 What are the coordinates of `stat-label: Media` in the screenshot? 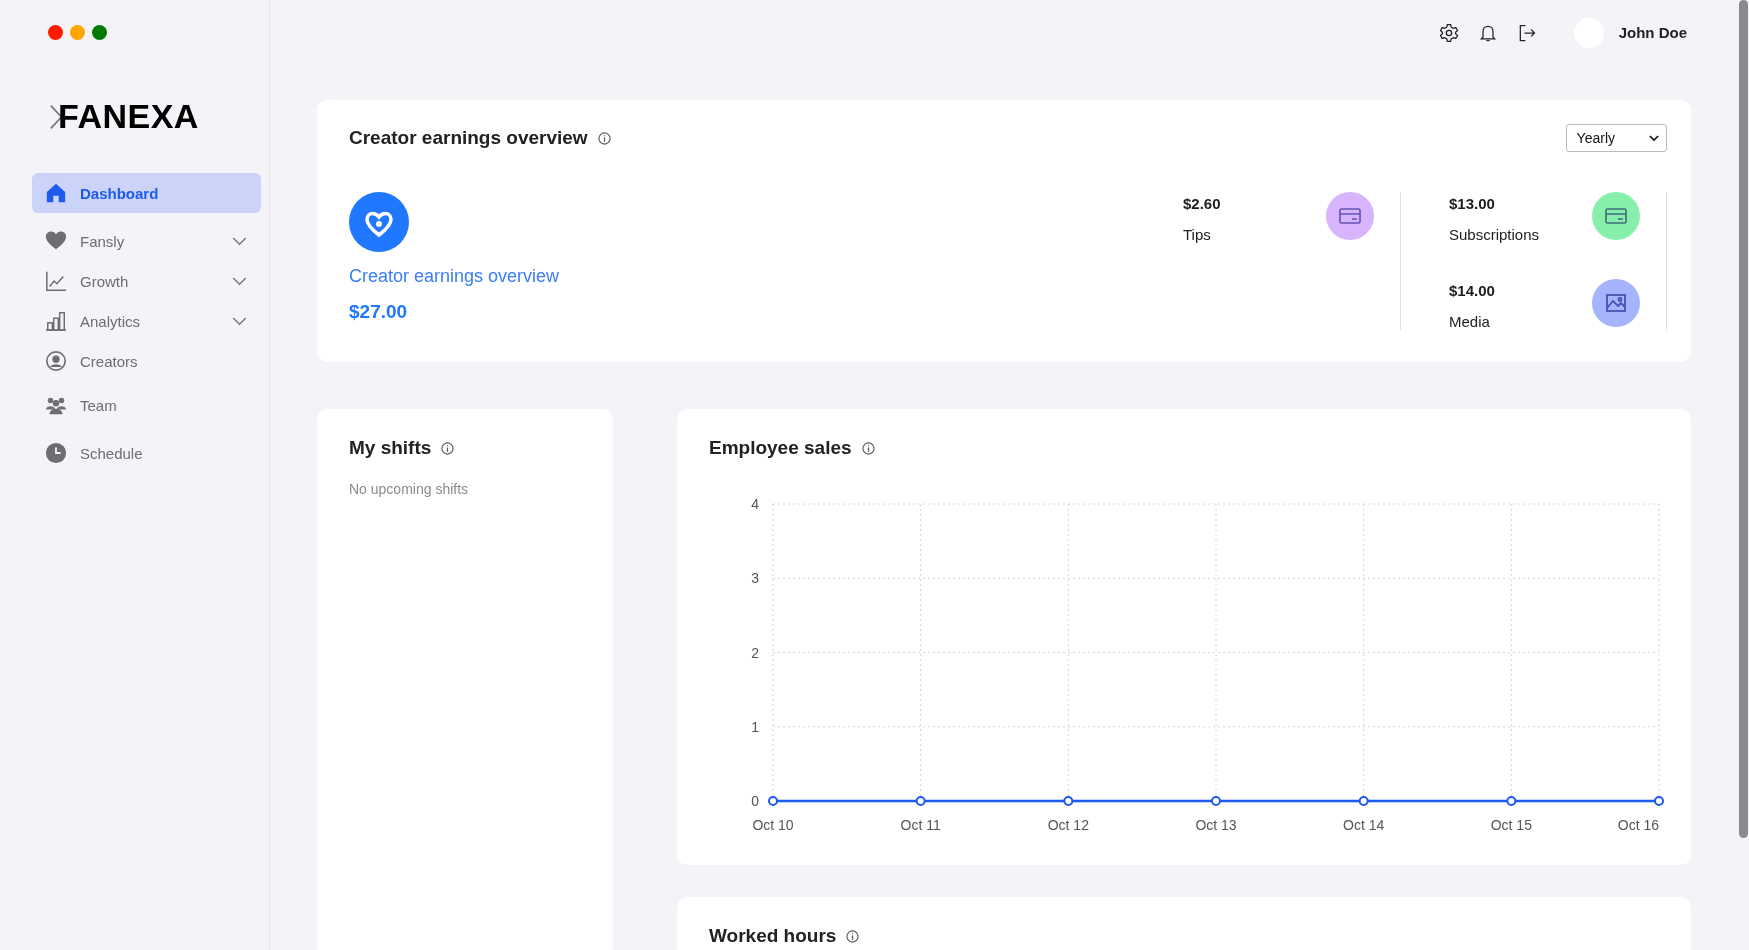 It's located at (1470, 321).